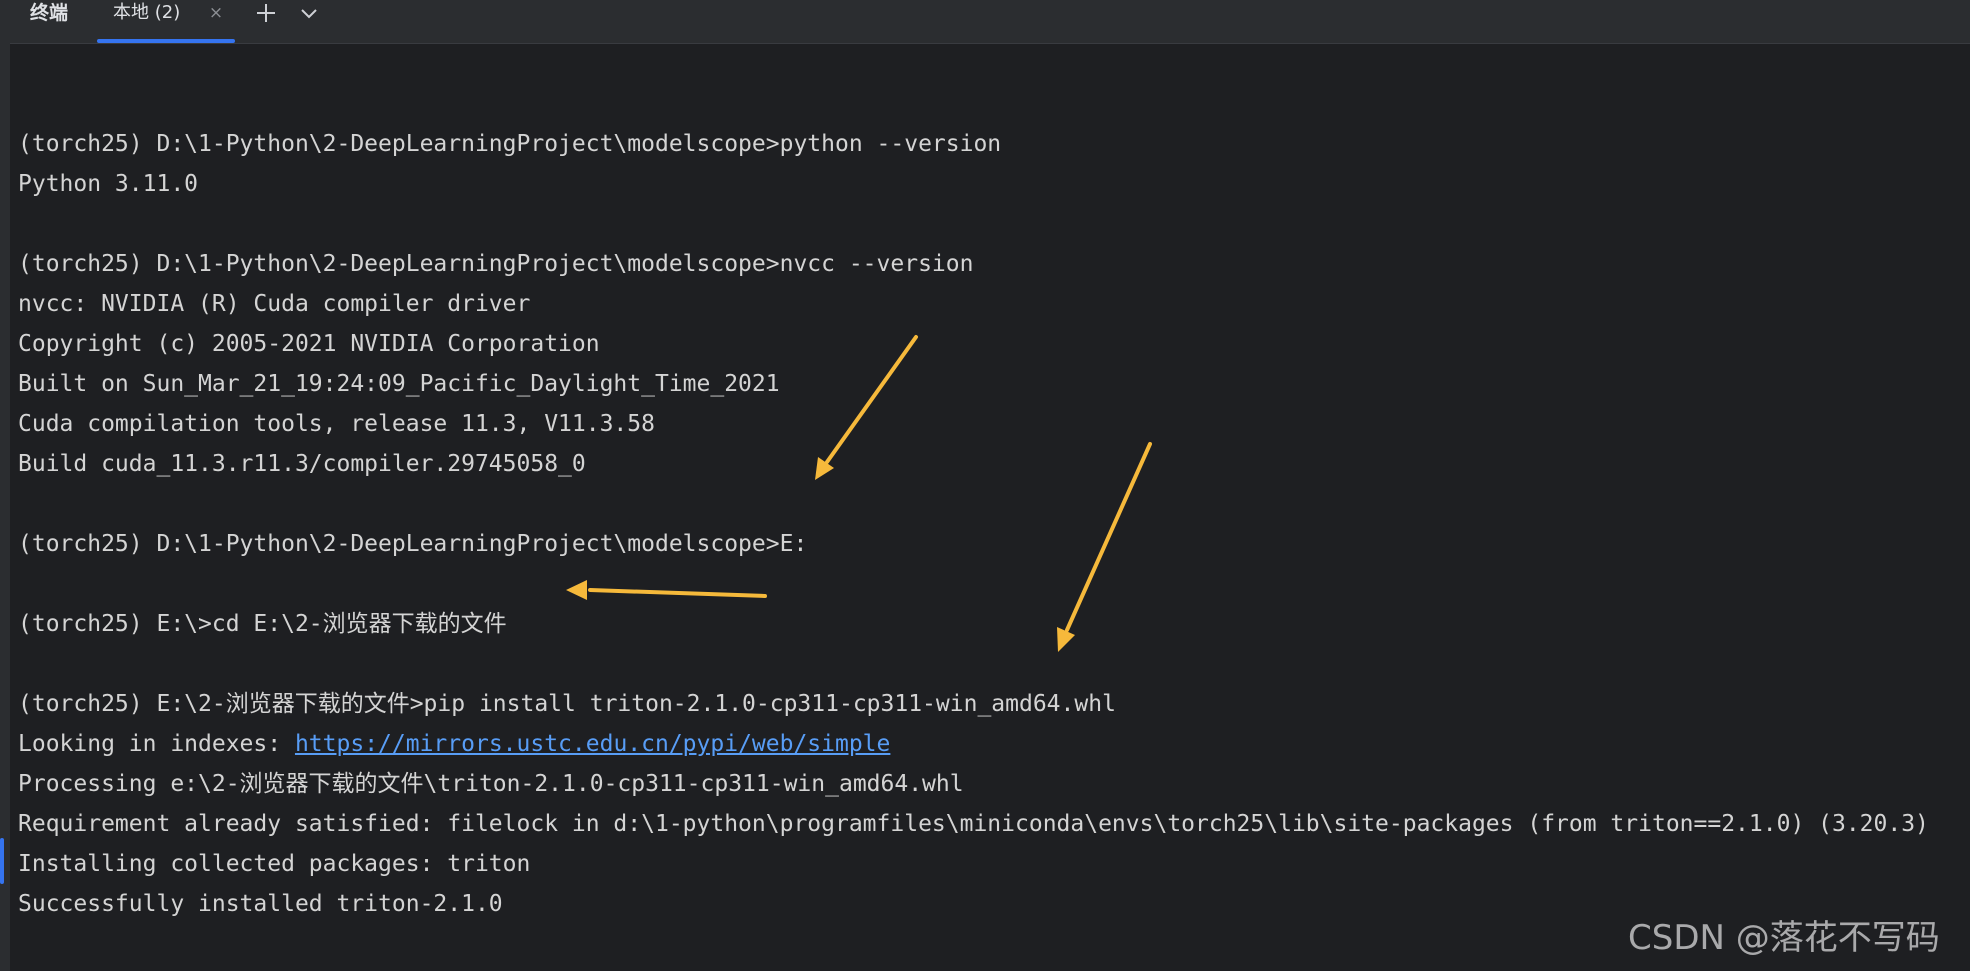  What do you see at coordinates (274, 304) in the screenshot?
I see `terminal-line: nvcc: NVIDIA (R) Cuda compiler driver` at bounding box center [274, 304].